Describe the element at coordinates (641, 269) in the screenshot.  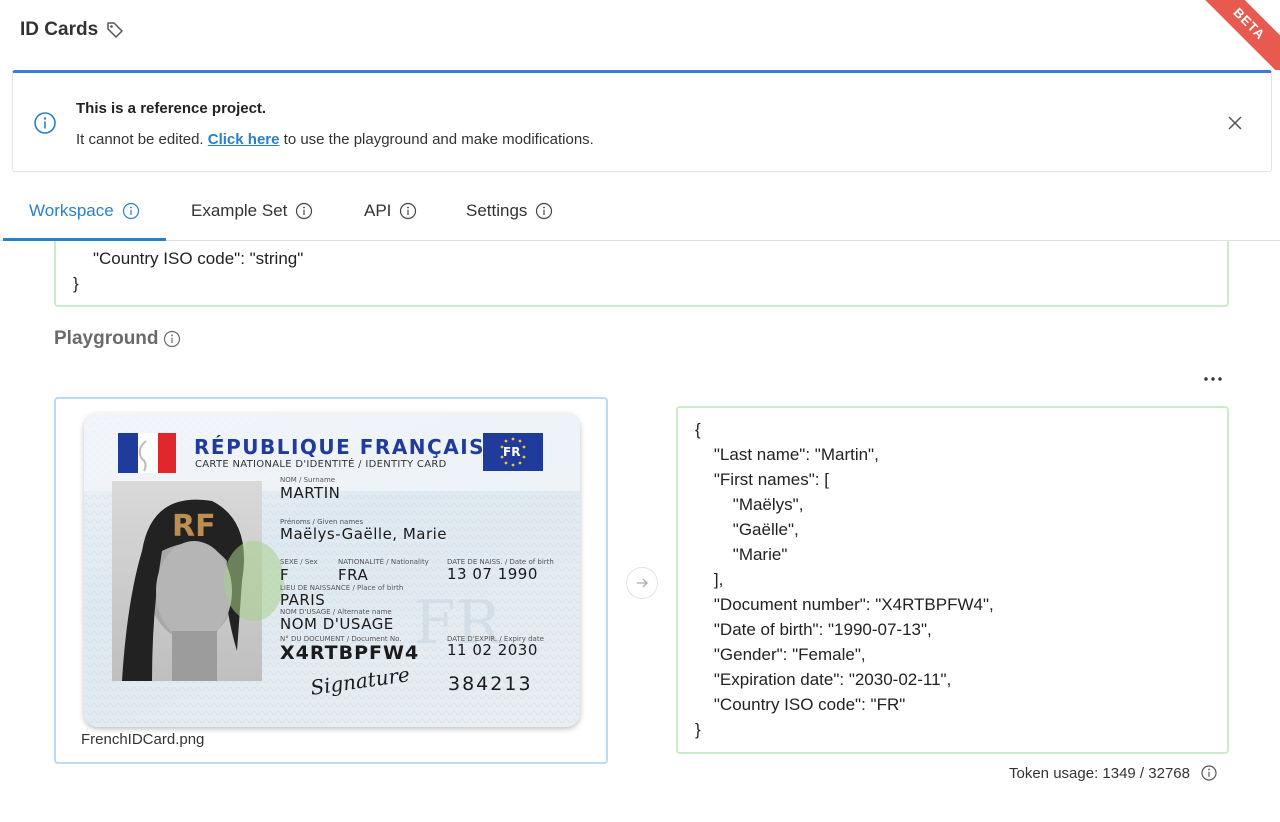
I see `schema-editor: "Country ISO code": "string" }` at that location.